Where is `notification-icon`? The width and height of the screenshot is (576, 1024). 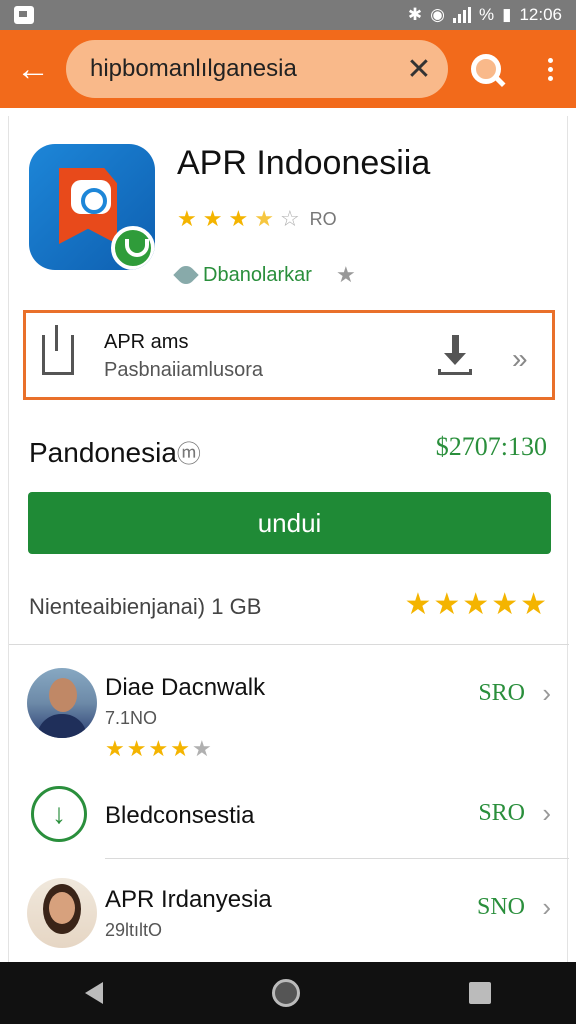 notification-icon is located at coordinates (24, 15).